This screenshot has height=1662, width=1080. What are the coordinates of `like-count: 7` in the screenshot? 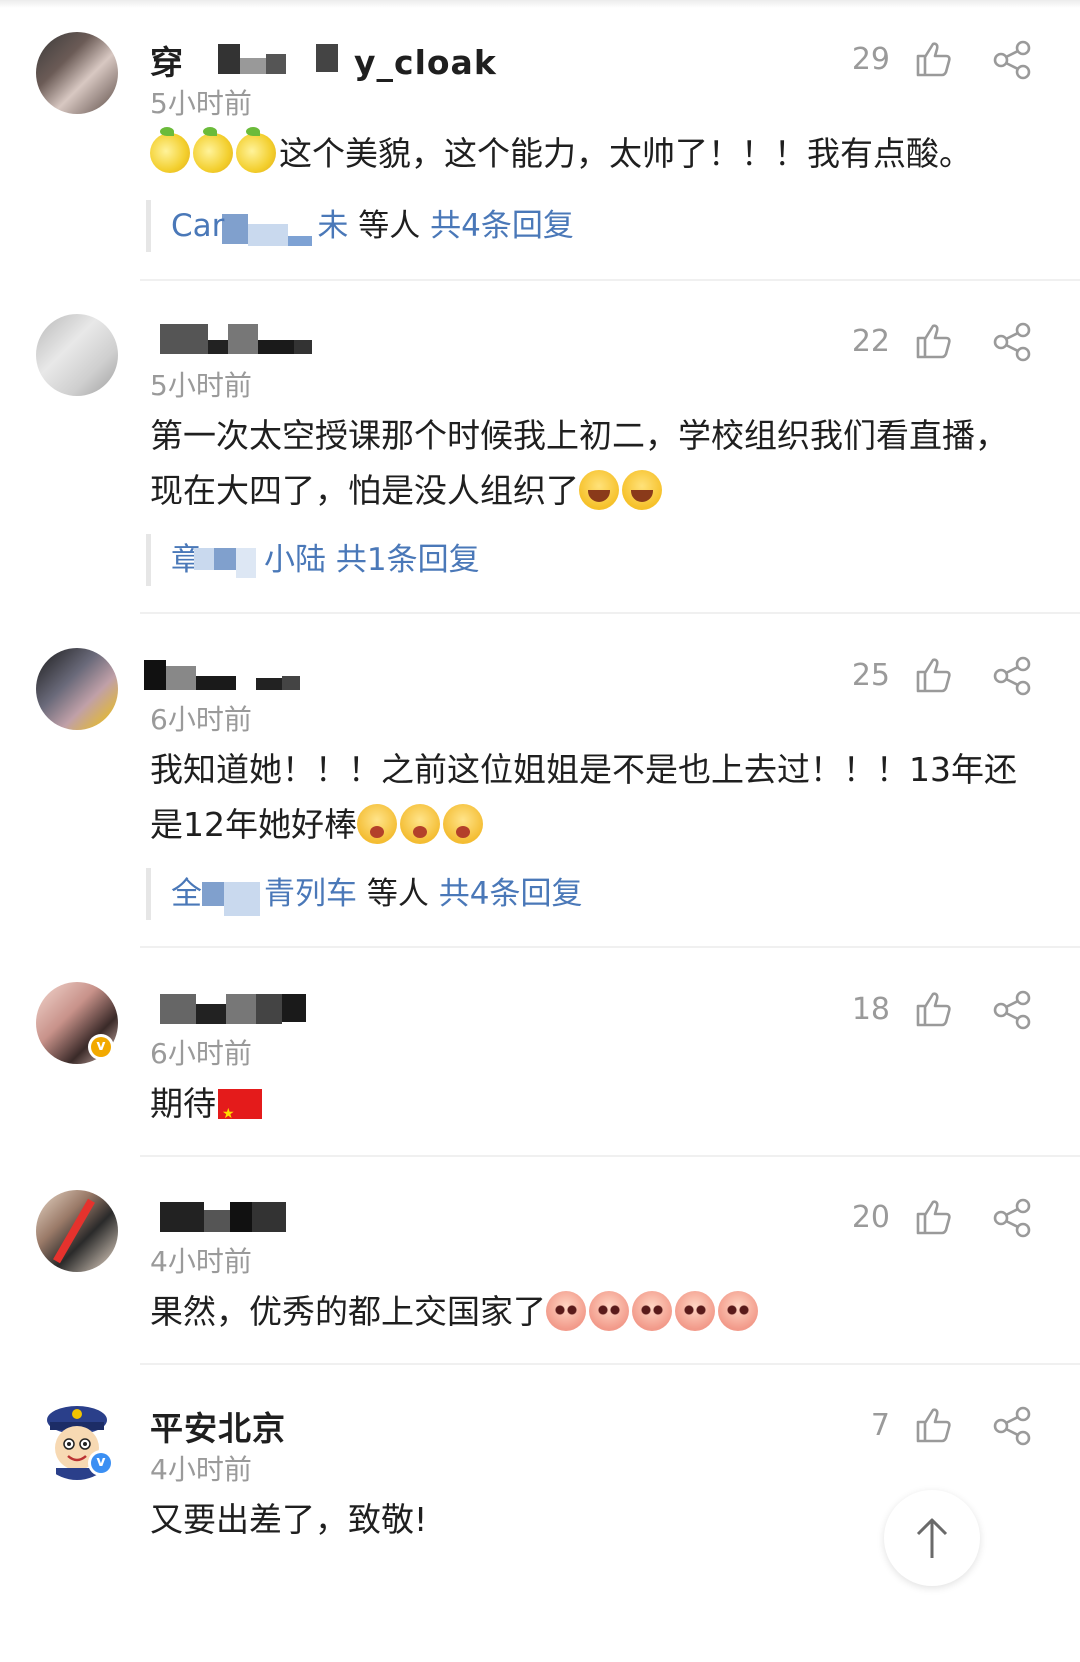 It's located at (880, 1425).